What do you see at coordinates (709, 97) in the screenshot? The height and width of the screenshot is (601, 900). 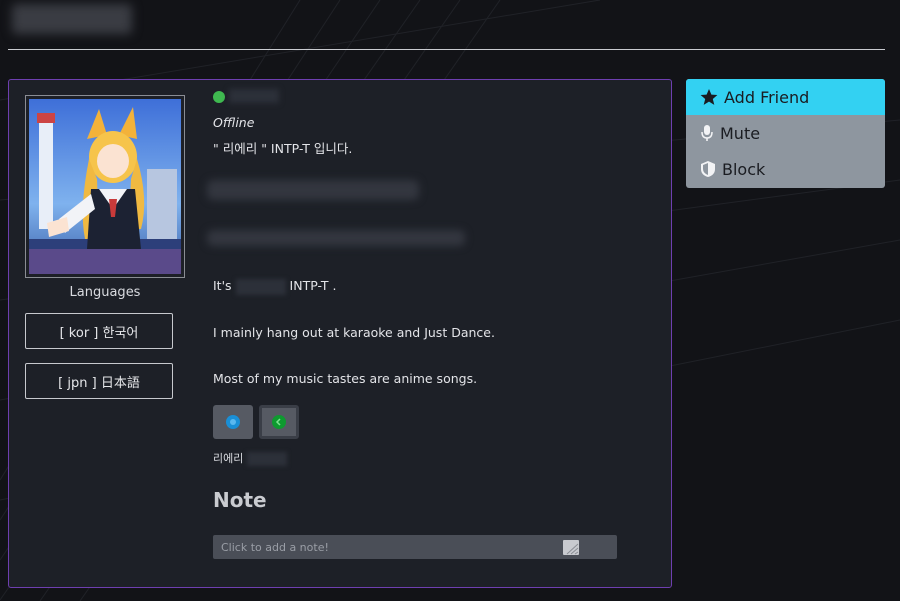 I see `star-icon` at bounding box center [709, 97].